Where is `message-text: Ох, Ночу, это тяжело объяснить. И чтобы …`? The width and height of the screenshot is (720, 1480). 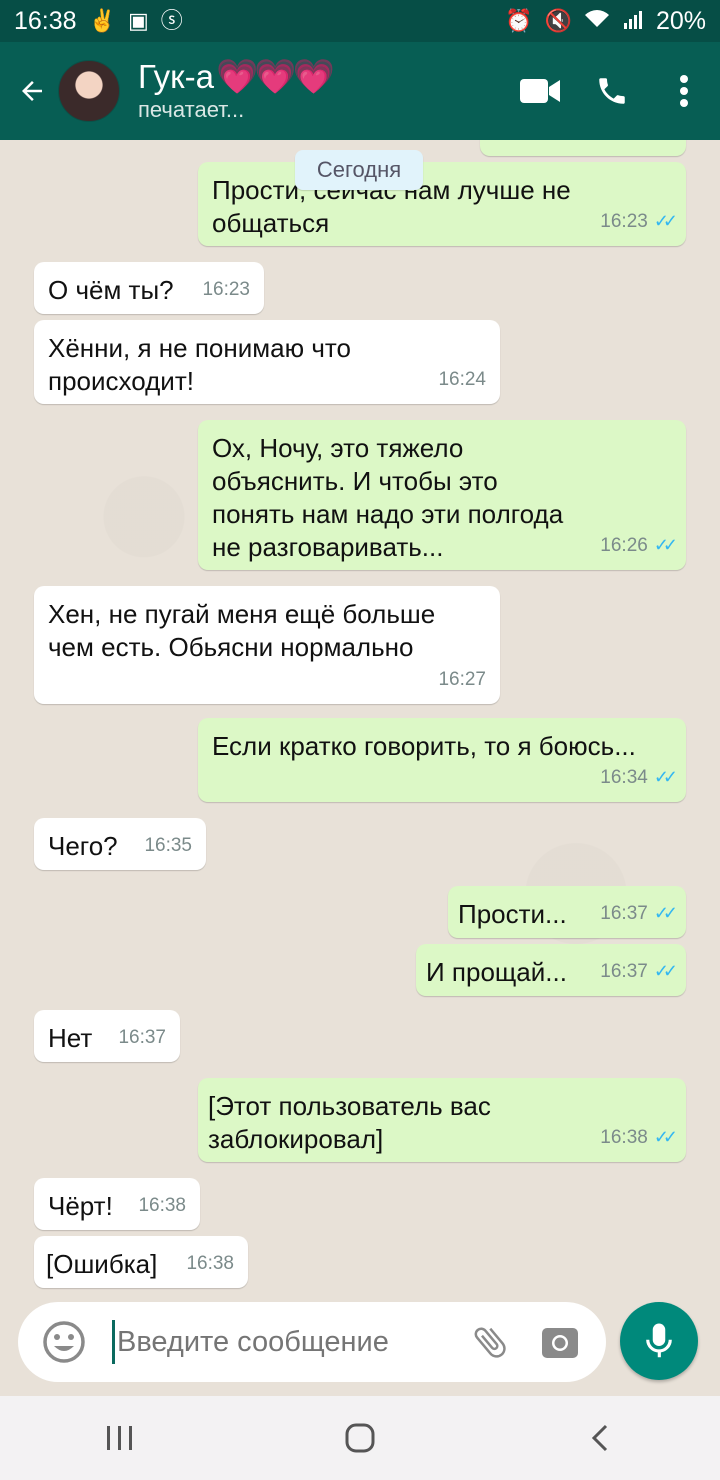
message-text: Ох, Ночу, это тяжело объяснить. И чтобы … is located at coordinates (388, 497).